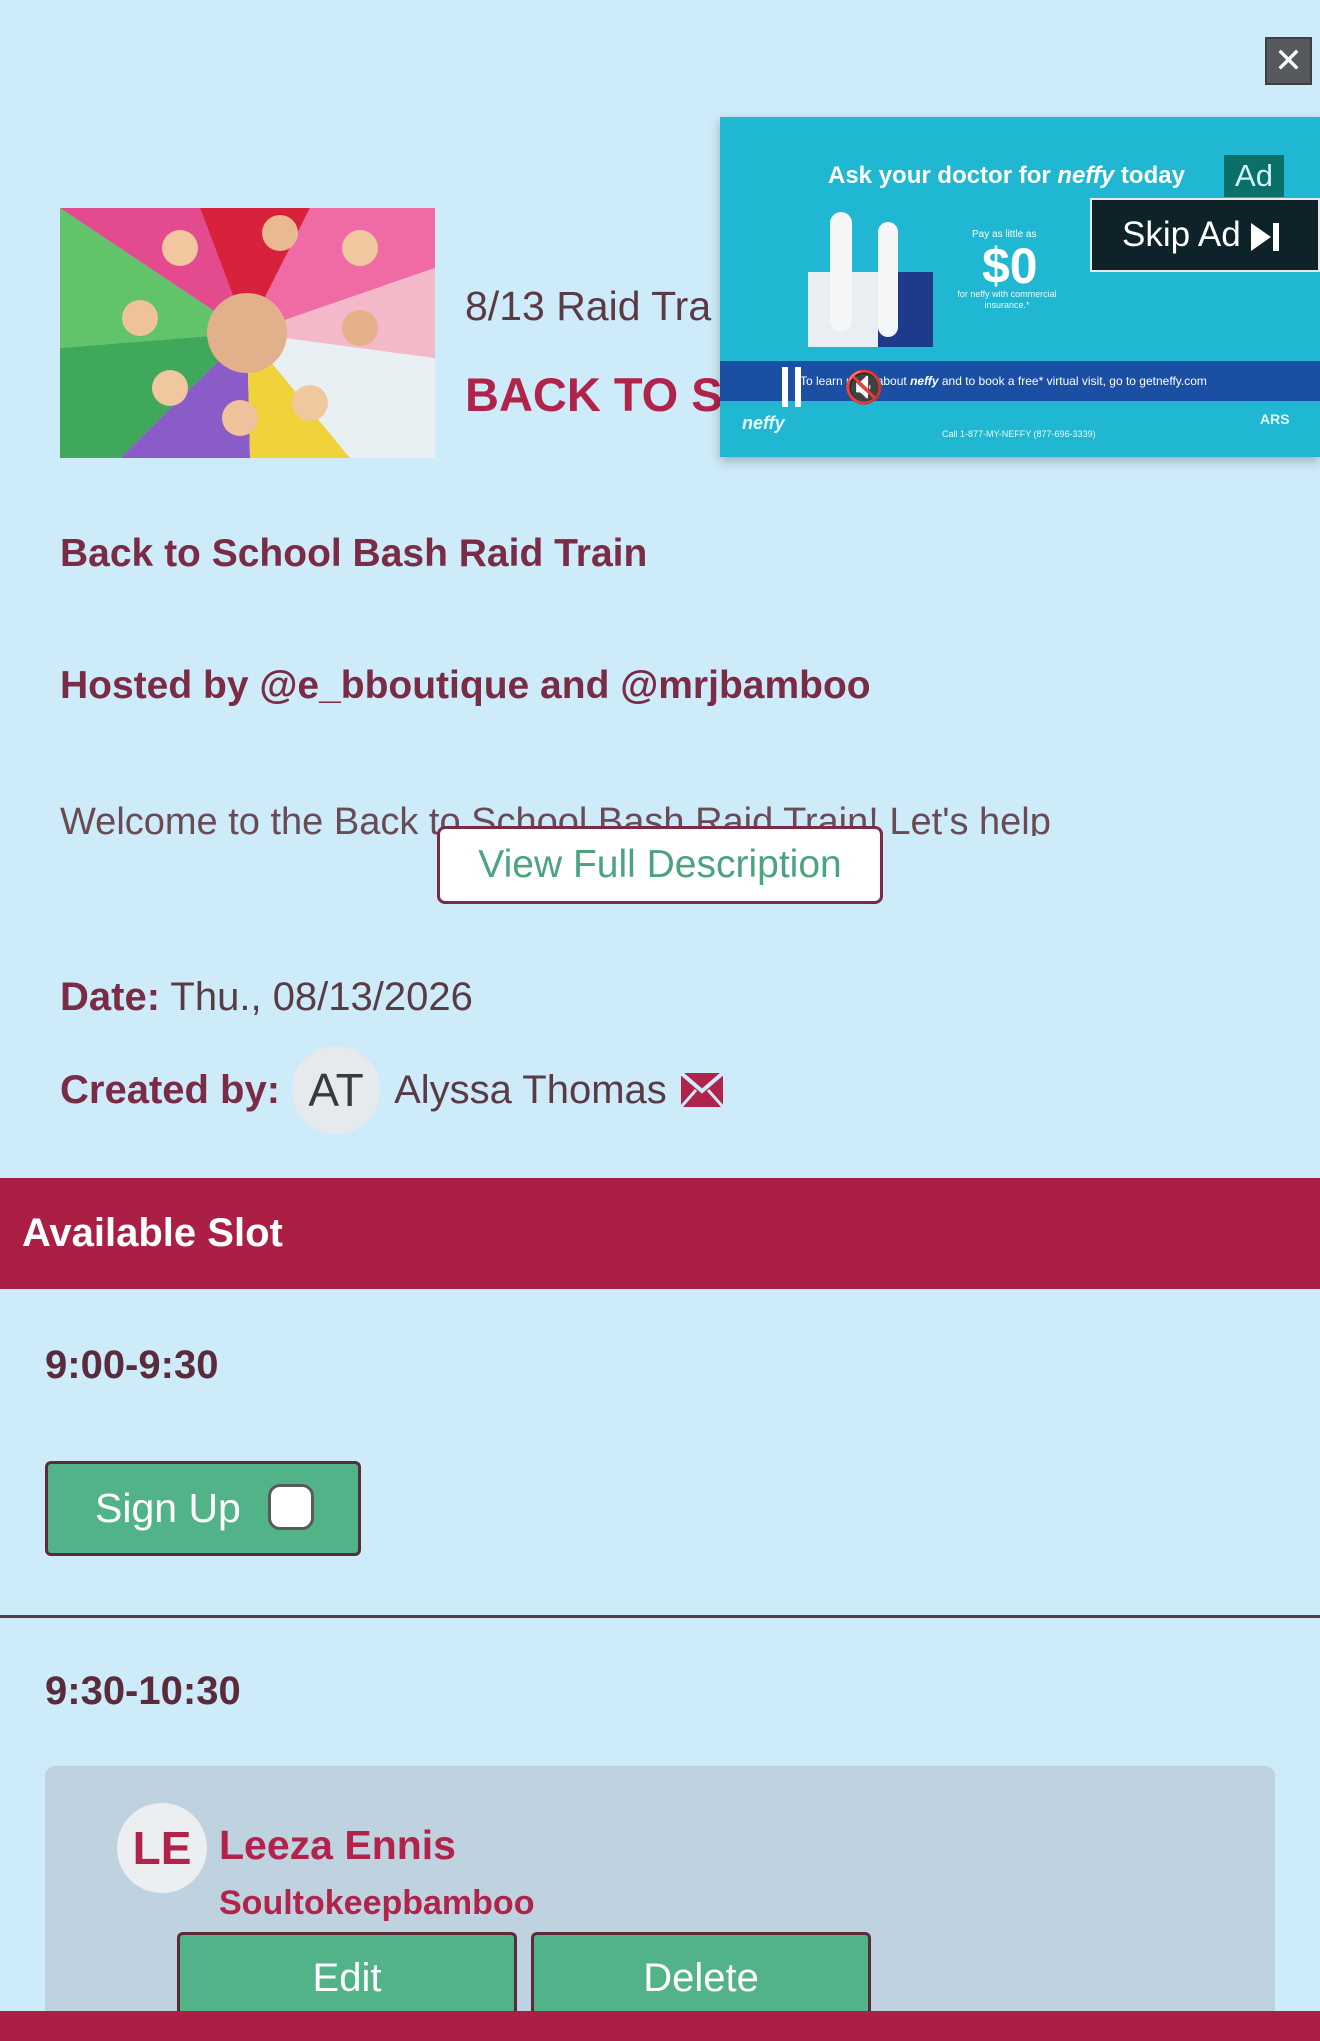 This screenshot has height=2041, width=1320. Describe the element at coordinates (168, 1508) in the screenshot. I see `sign-up-label: Sign Up` at that location.